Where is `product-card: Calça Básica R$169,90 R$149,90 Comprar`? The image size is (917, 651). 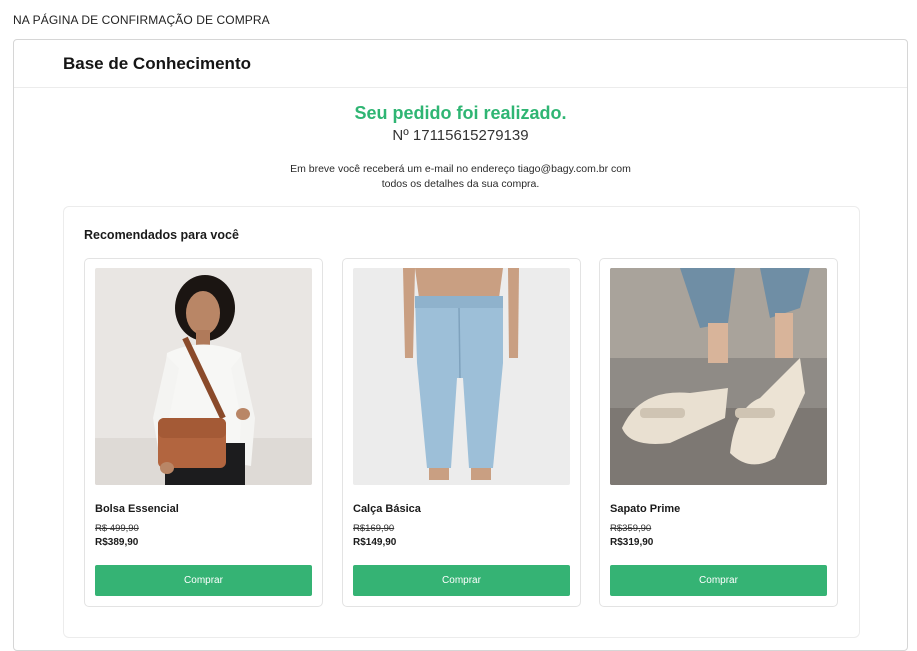 product-card: Calça Básica R$169,90 R$149,90 Comprar is located at coordinates (461, 432).